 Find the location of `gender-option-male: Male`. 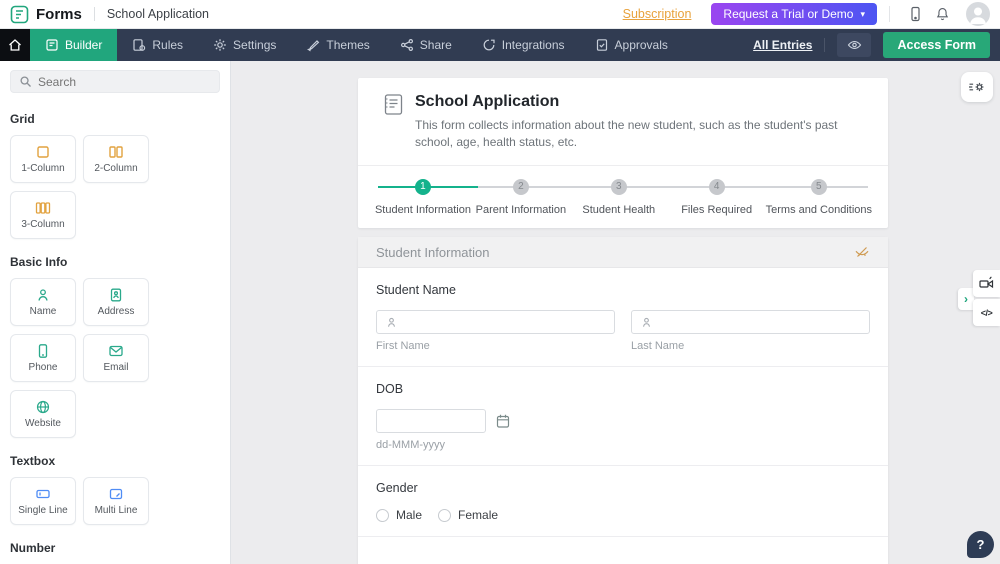

gender-option-male: Male is located at coordinates (399, 515).